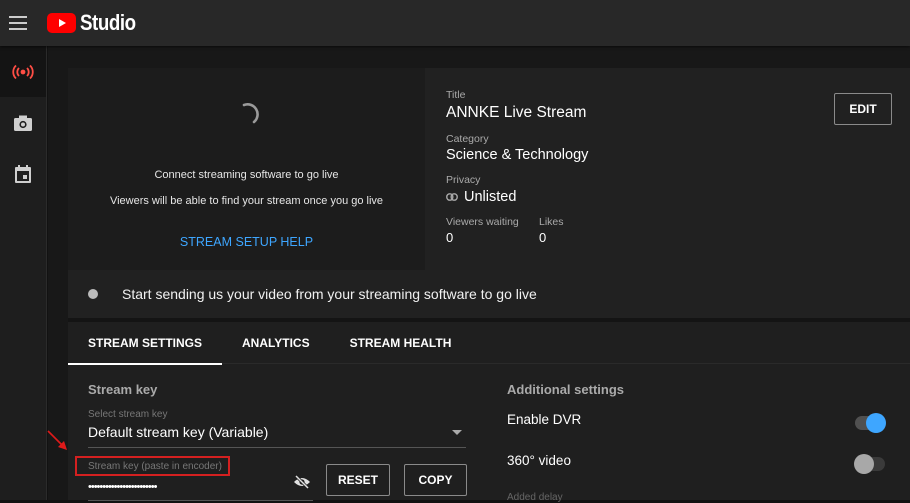 The height and width of the screenshot is (503, 910). I want to click on settings-tabs: STREAM SETTINGS ANALYTICS STREAM HEALTH, so click(489, 343).